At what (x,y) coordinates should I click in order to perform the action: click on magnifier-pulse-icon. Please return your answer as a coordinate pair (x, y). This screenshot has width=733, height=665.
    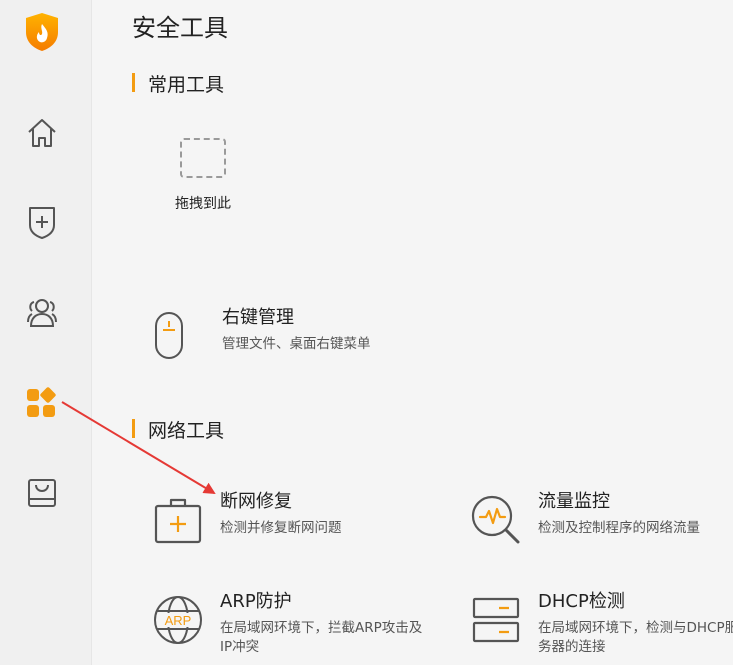
    Looking at the image, I should click on (496, 520).